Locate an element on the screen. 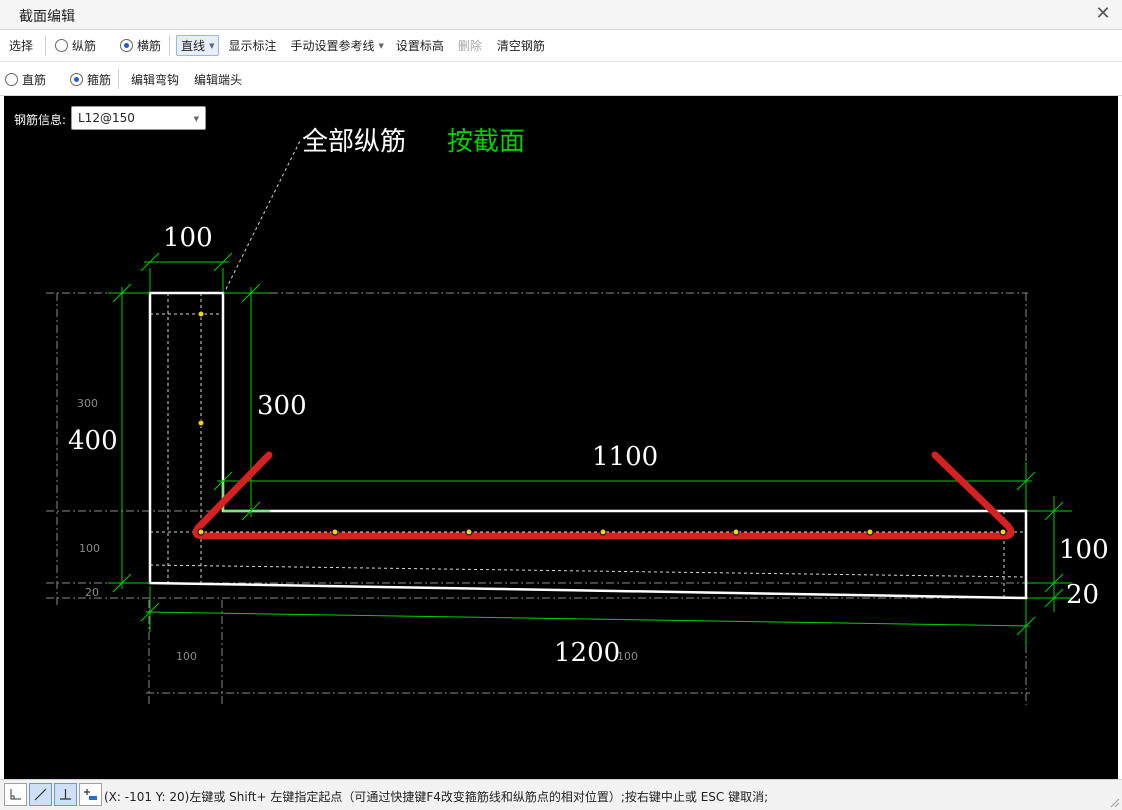 Image resolution: width=1122 pixels, height=810 pixels. dim-top-width: 100 is located at coordinates (188, 238).